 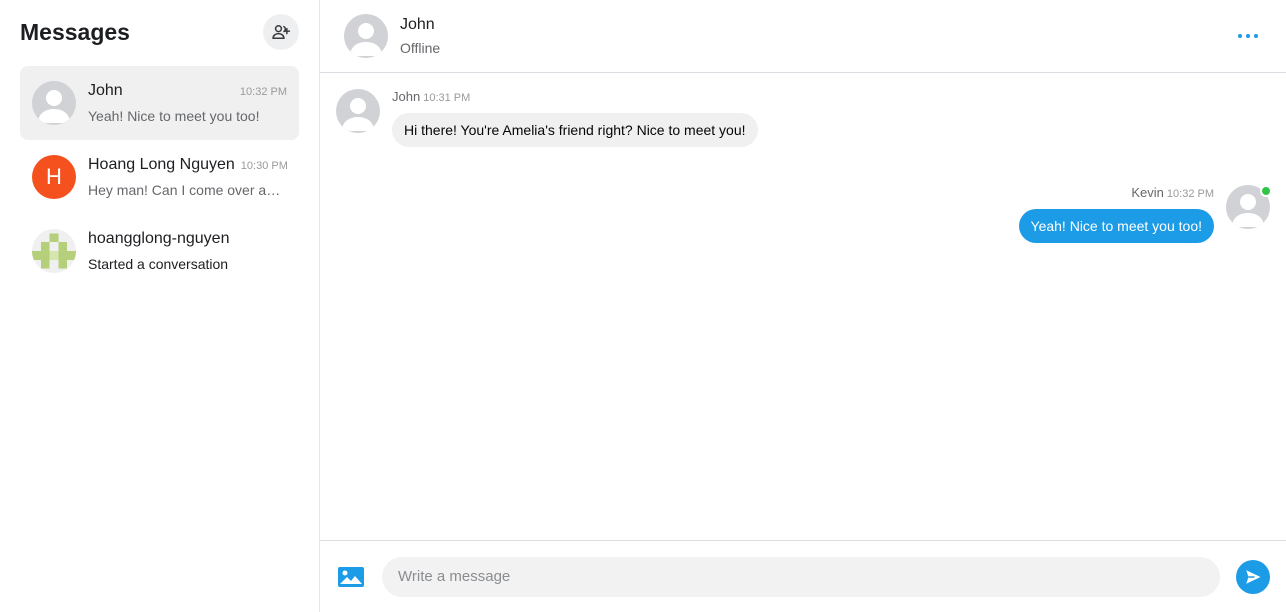 I want to click on message-sender: John, so click(x=406, y=96).